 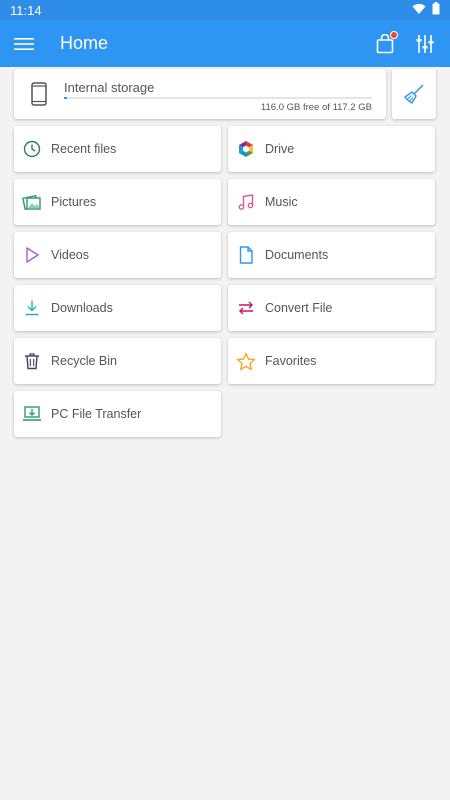 What do you see at coordinates (316, 107) in the screenshot?
I see `storage-free-text: 116.0 GB free of 117.2 GB` at bounding box center [316, 107].